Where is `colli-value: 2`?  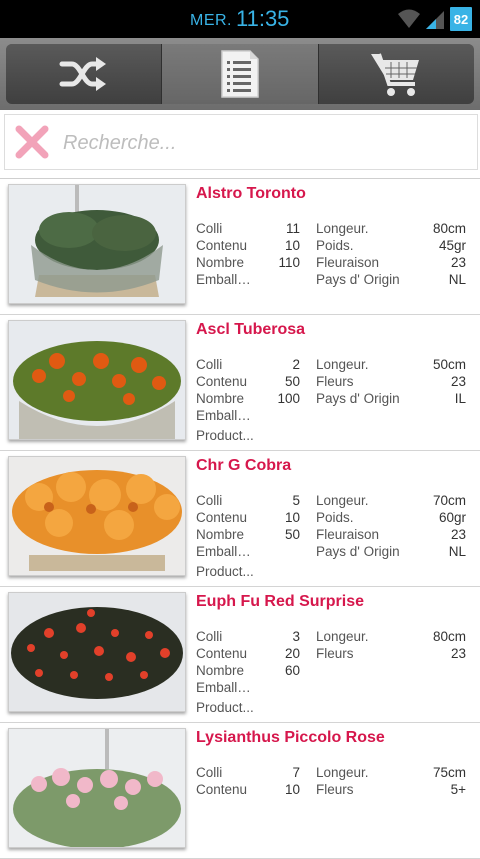
colli-value: 2 is located at coordinates (296, 364).